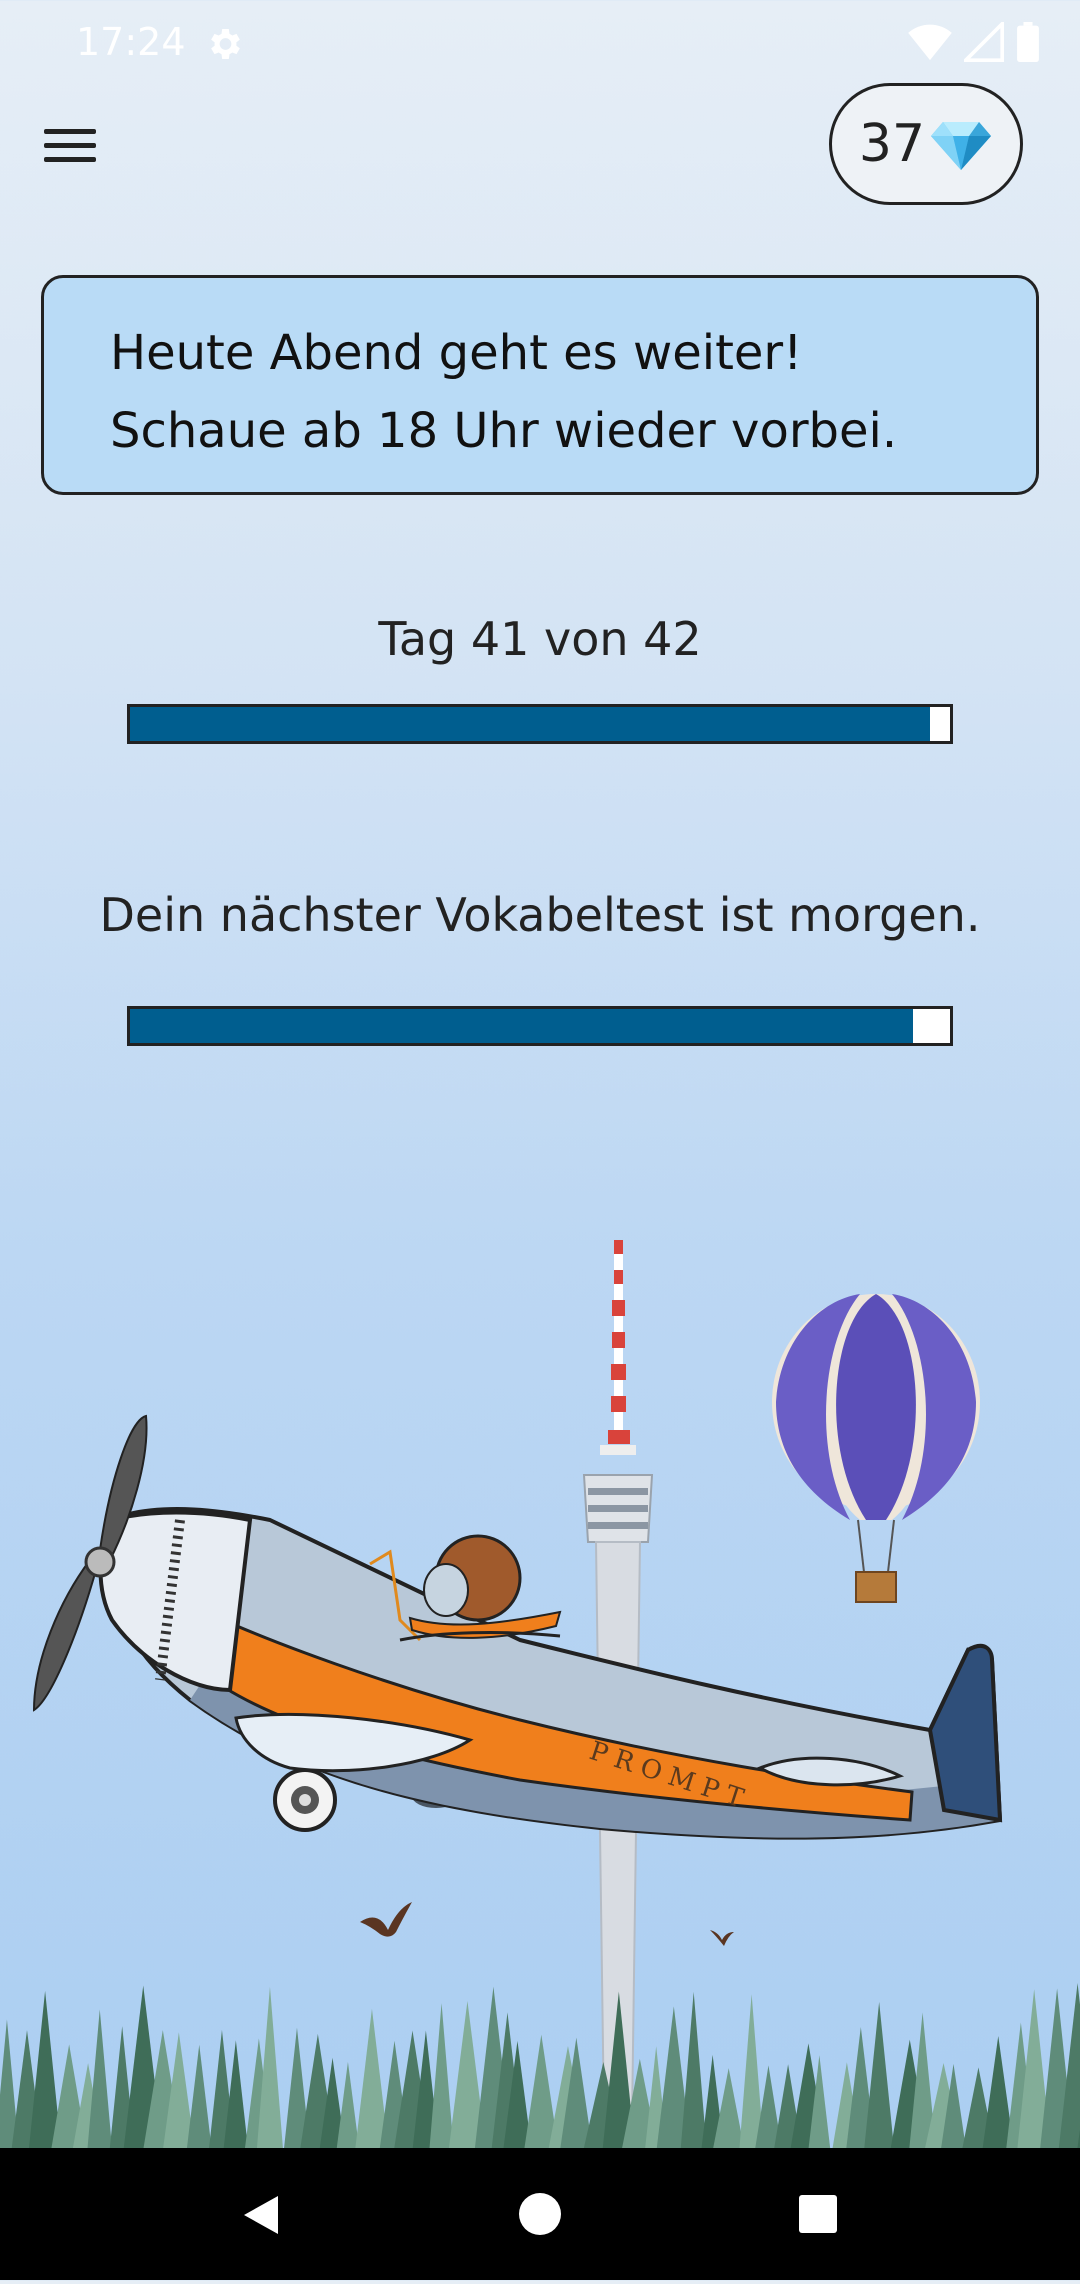  I want to click on home-icon, so click(540, 2214).